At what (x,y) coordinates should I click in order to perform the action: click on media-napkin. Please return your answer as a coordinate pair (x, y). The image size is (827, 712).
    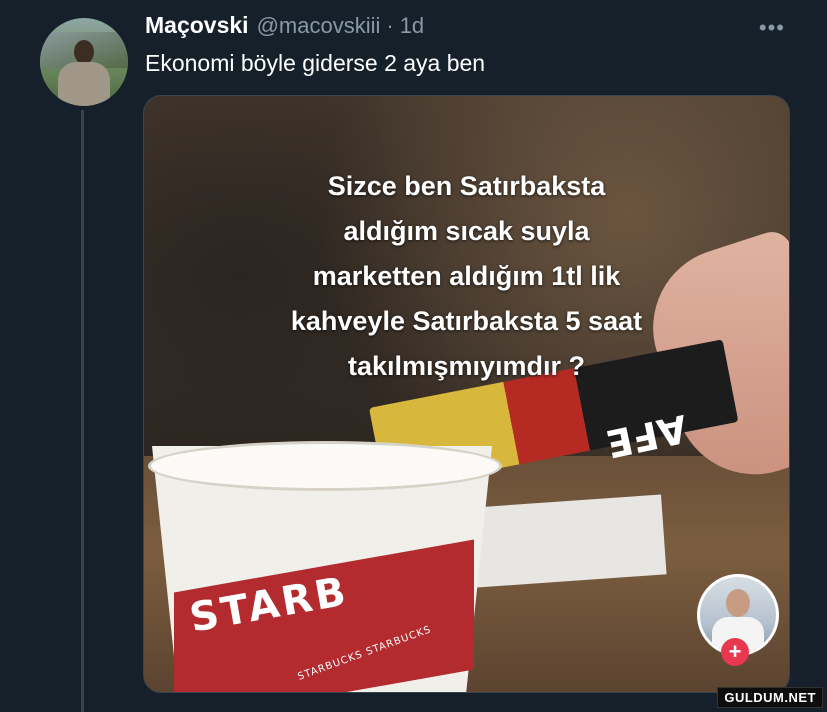
    Looking at the image, I should click on (569, 541).